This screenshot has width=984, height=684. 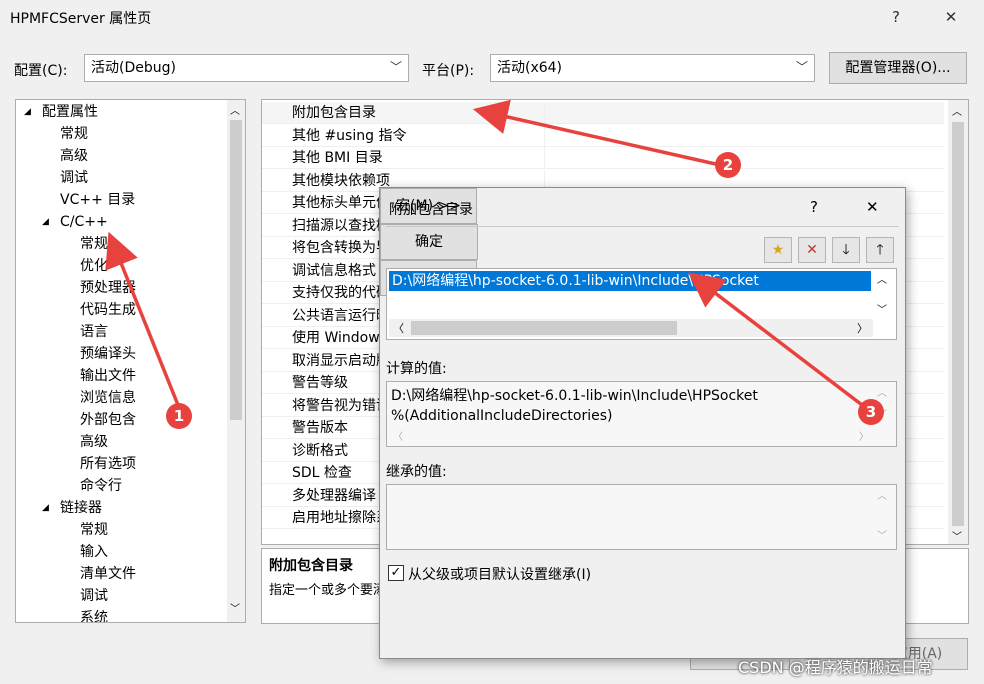 What do you see at coordinates (179, 416) in the screenshot?
I see `annotation-badge-1: 1` at bounding box center [179, 416].